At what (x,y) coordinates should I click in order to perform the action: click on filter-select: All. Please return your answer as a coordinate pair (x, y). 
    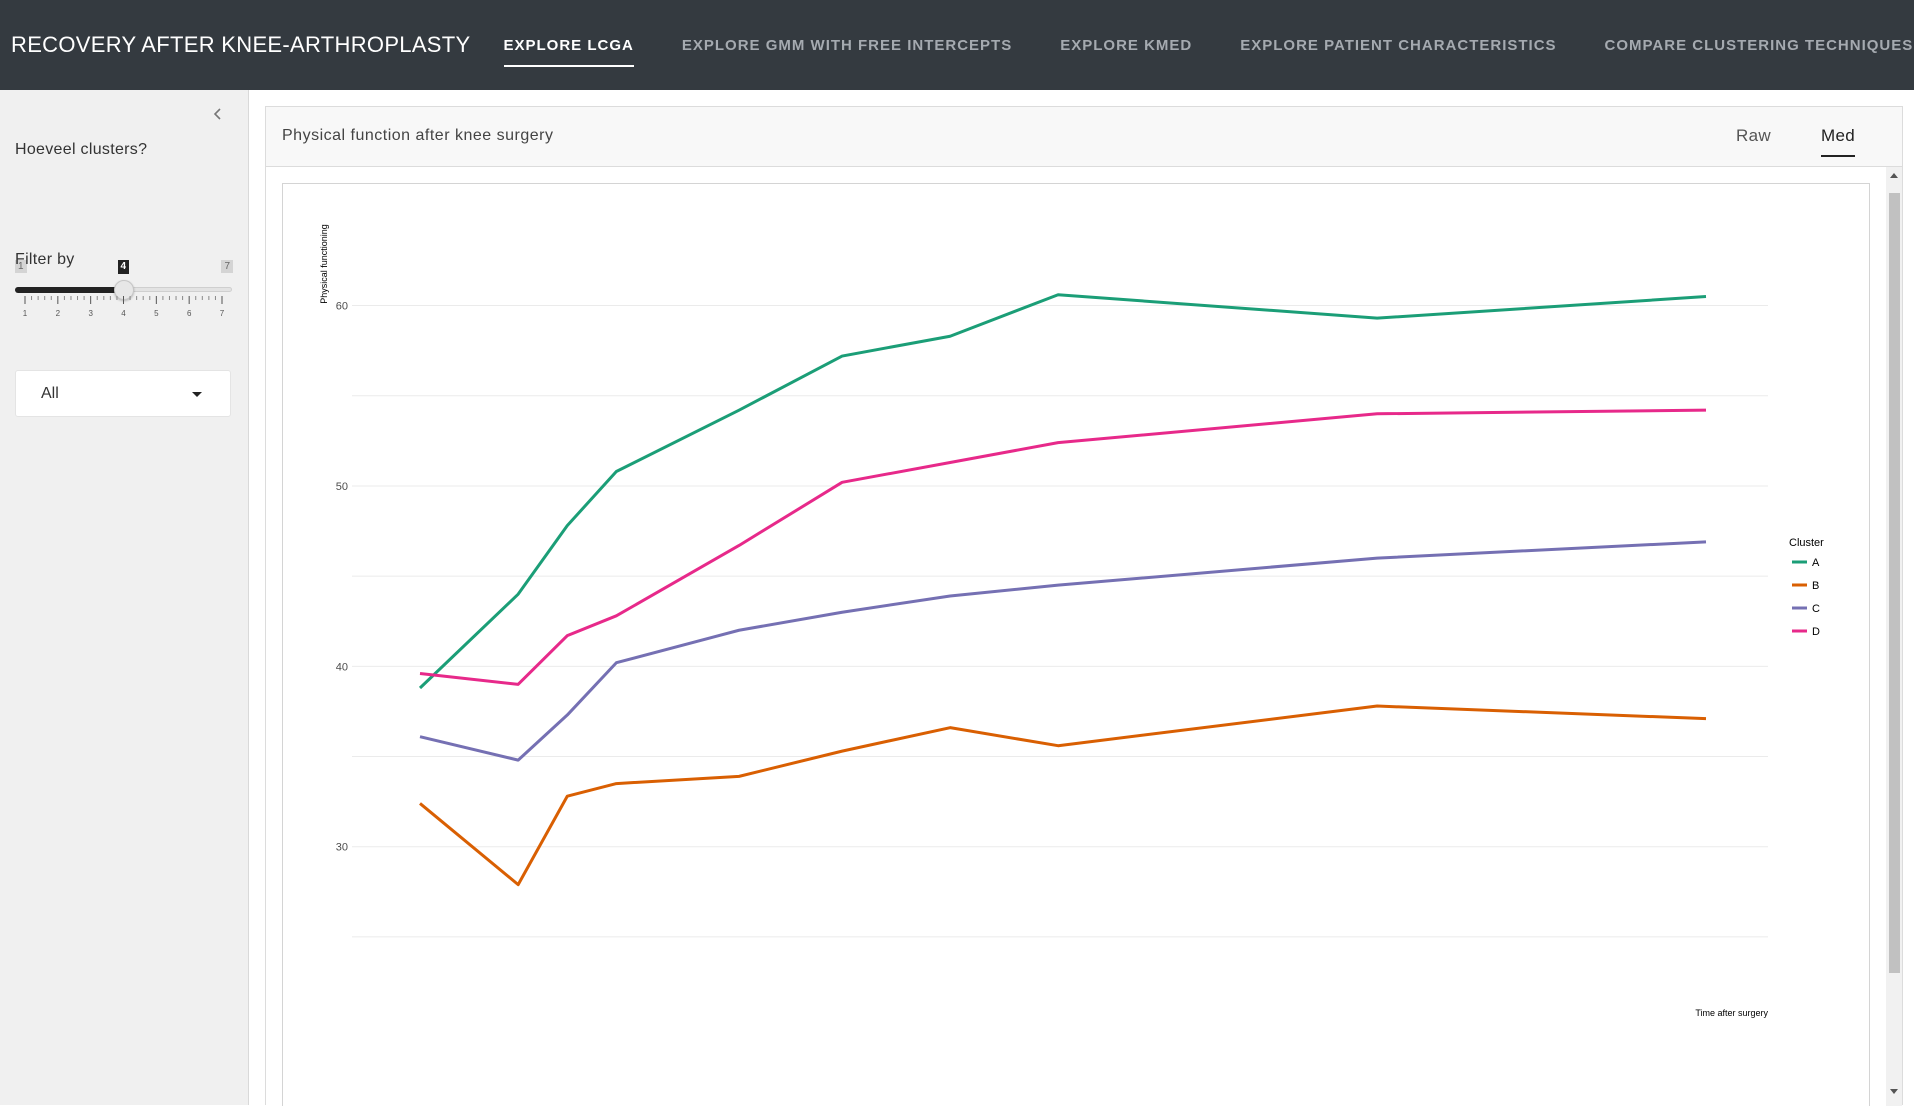
    Looking at the image, I should click on (123, 393).